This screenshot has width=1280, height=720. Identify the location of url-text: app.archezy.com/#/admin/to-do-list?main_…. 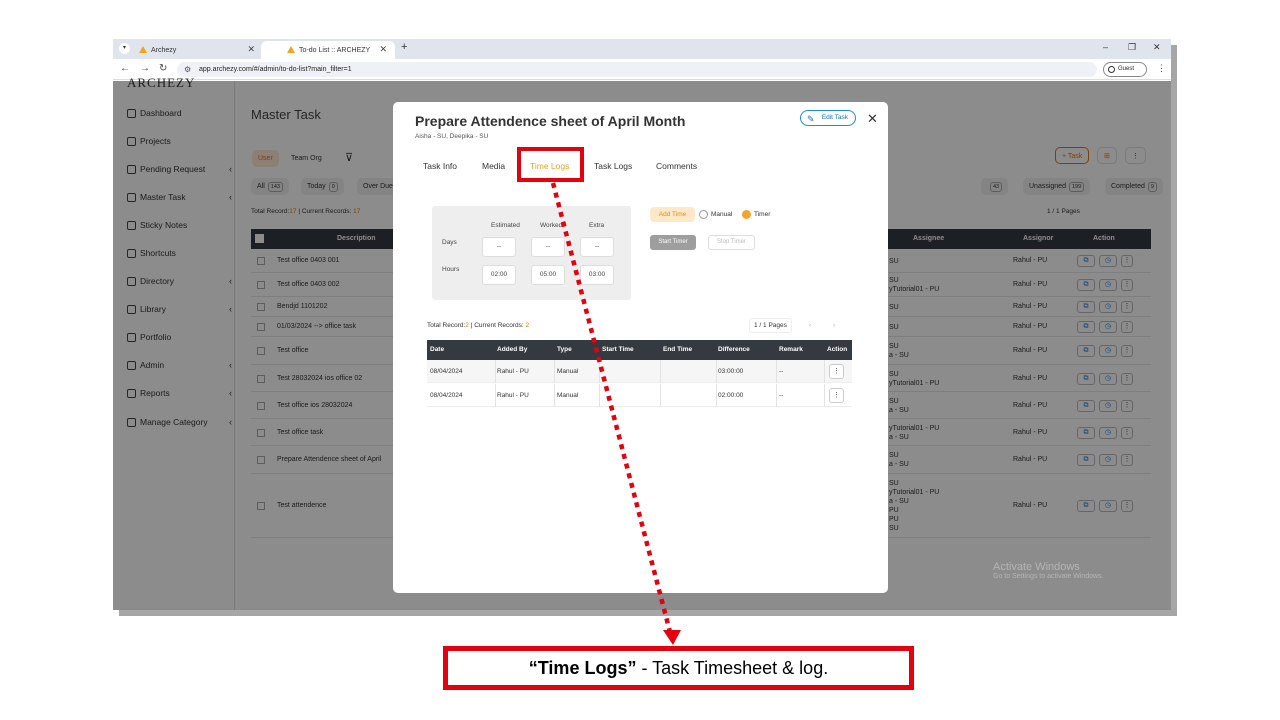
(275, 69).